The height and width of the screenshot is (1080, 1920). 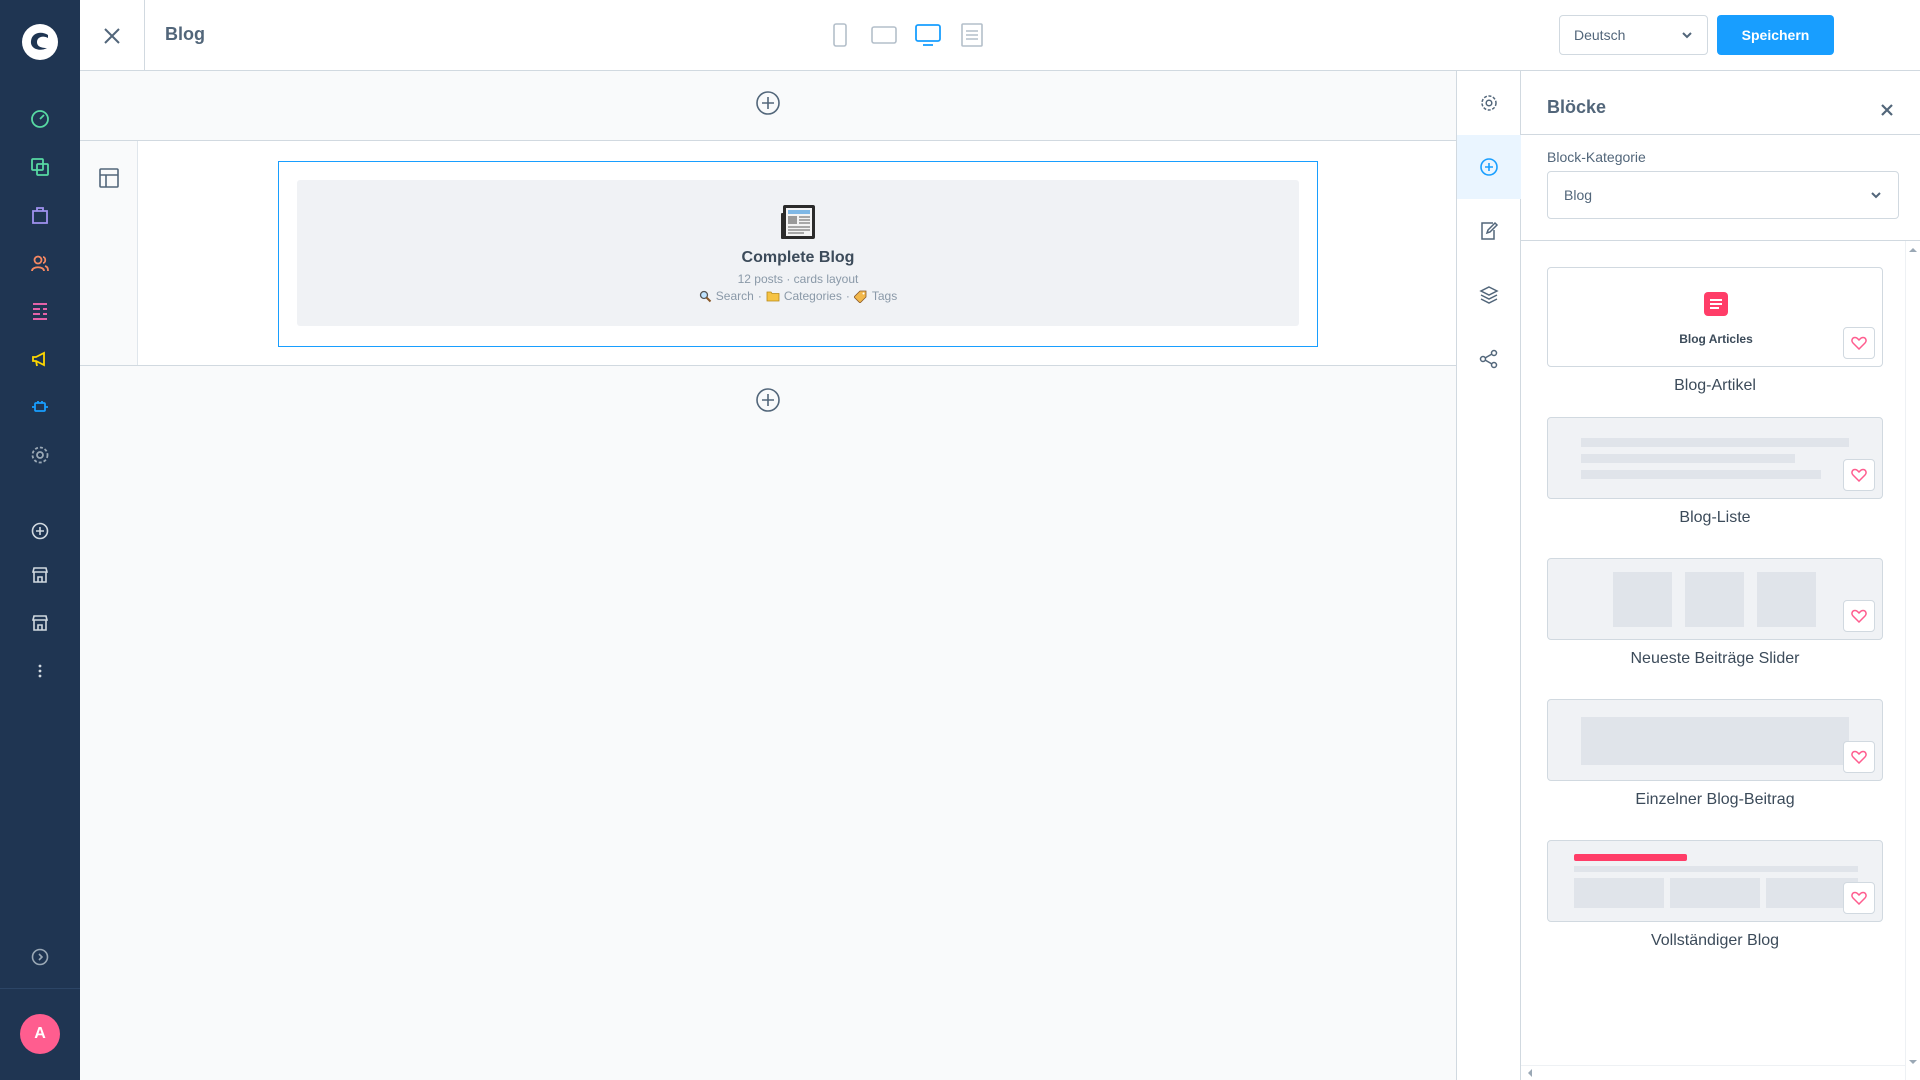 What do you see at coordinates (798, 222) in the screenshot?
I see `newspaper-icon` at bounding box center [798, 222].